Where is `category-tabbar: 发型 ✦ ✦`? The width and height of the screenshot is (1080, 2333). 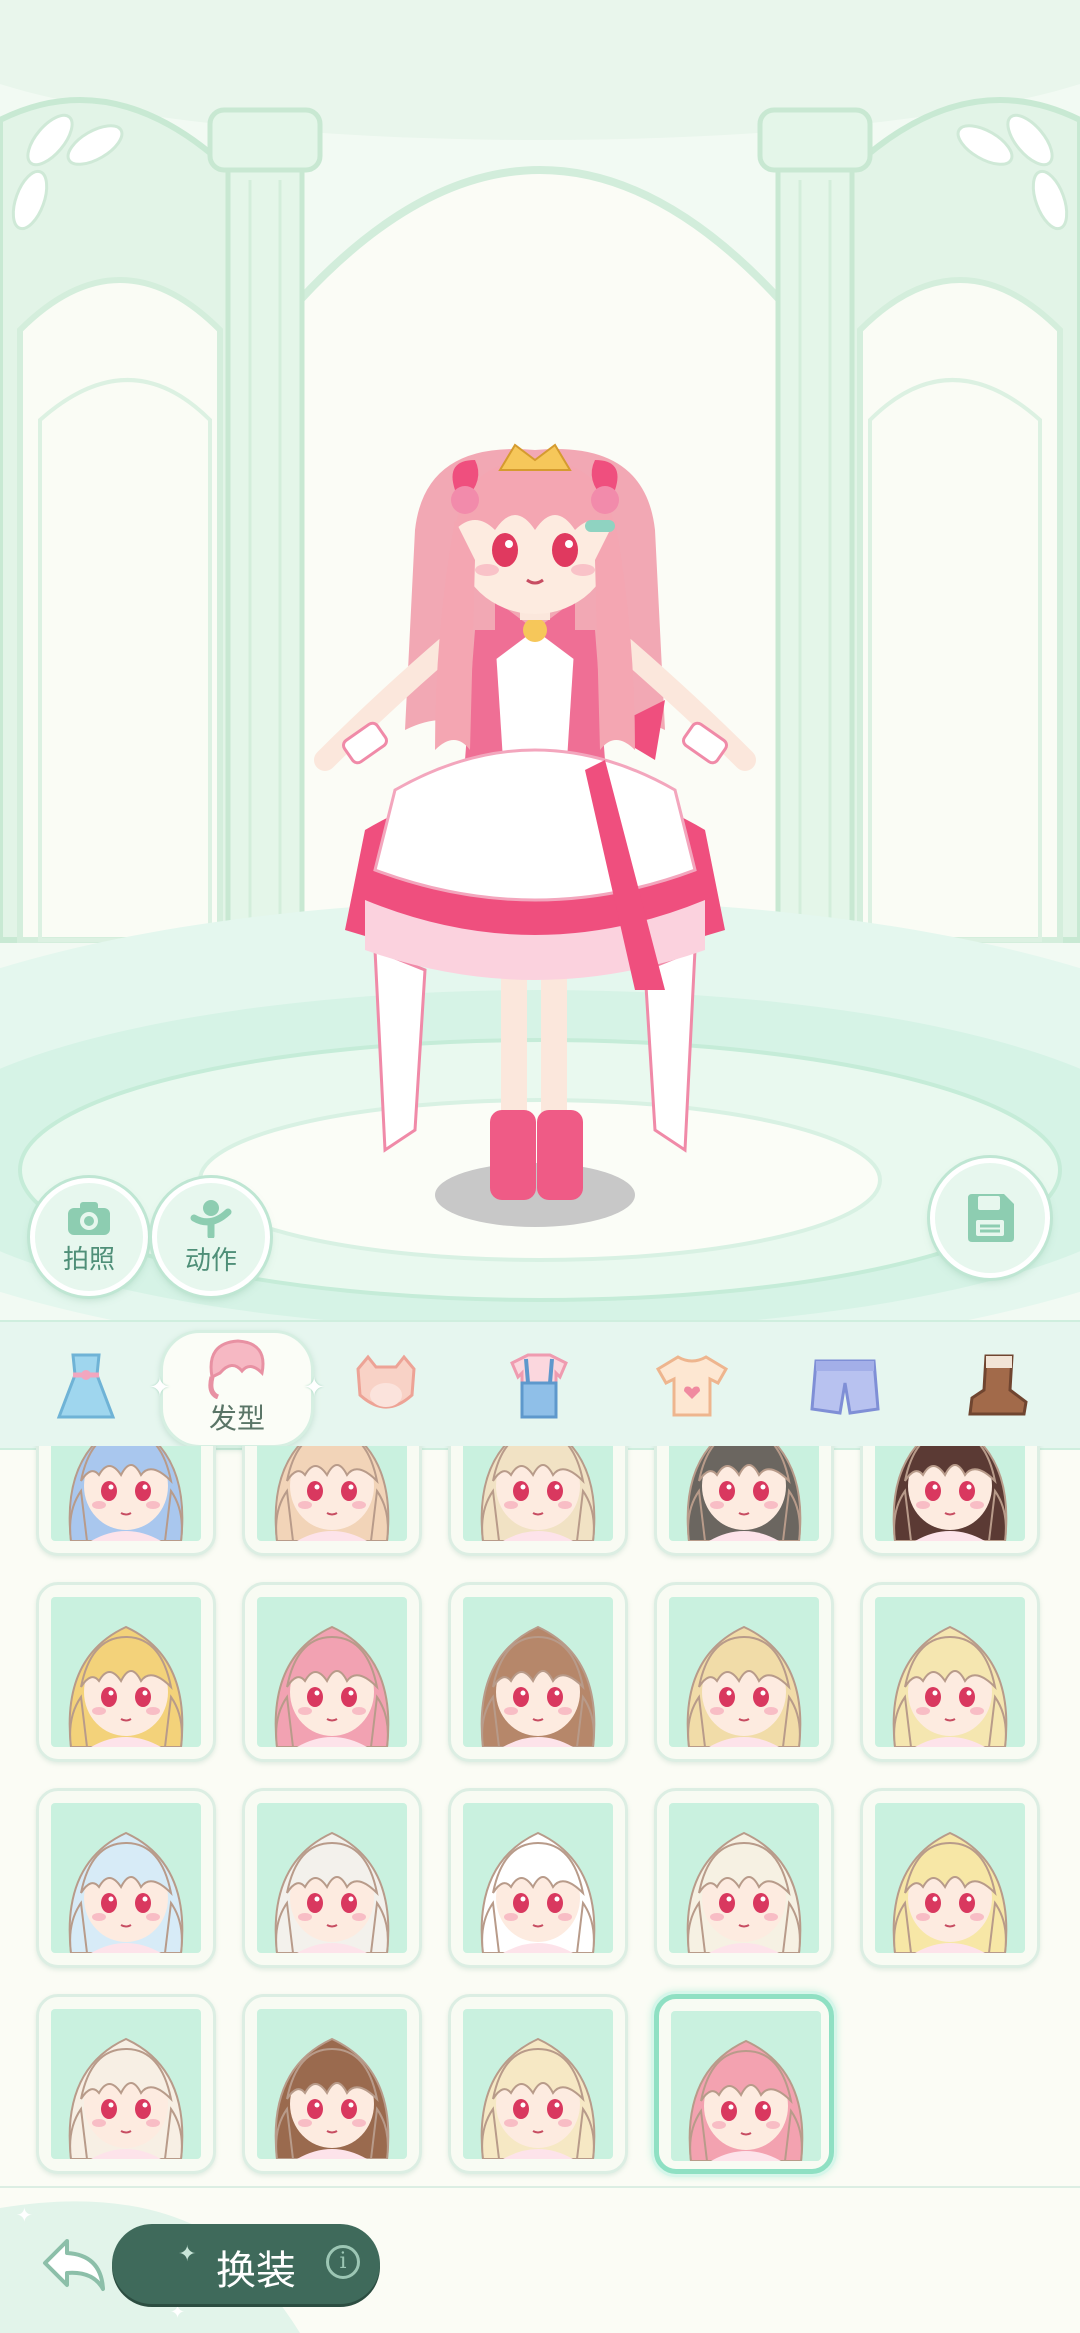 category-tabbar: 发型 ✦ ✦ is located at coordinates (540, 1385).